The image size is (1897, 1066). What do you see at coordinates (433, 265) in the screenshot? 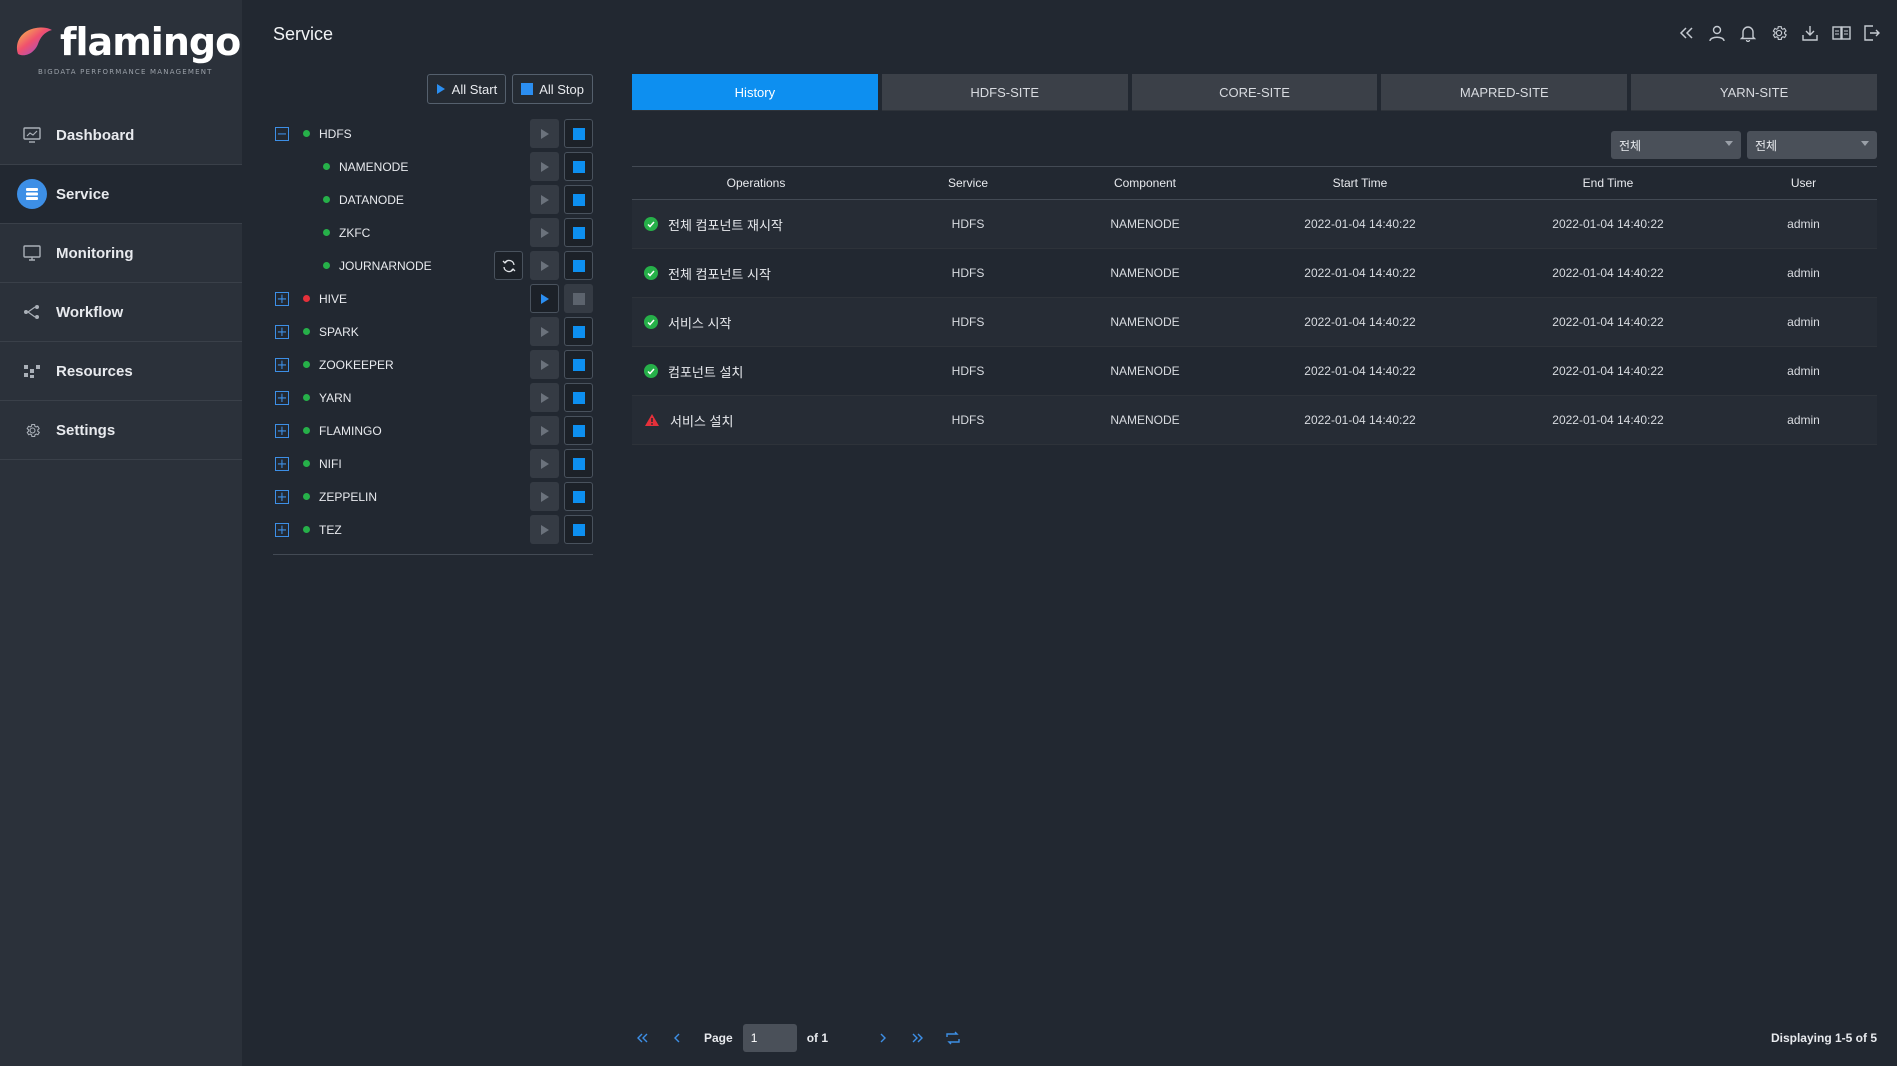
I see `tree-component-row: JOURNARNODE` at bounding box center [433, 265].